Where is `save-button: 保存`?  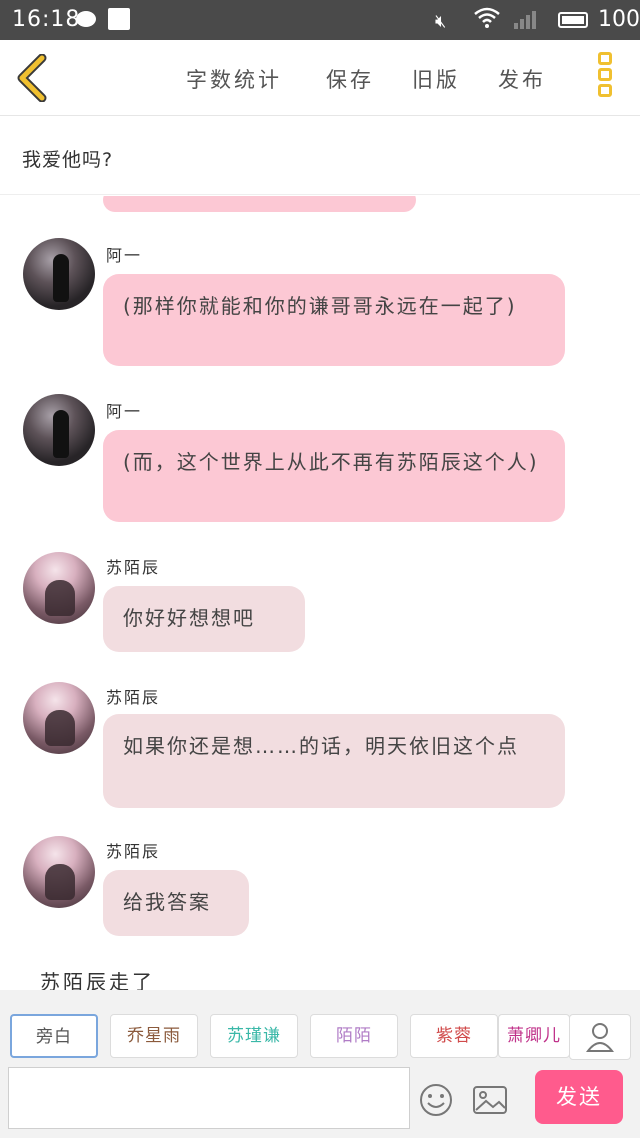 save-button: 保存 is located at coordinates (350, 79).